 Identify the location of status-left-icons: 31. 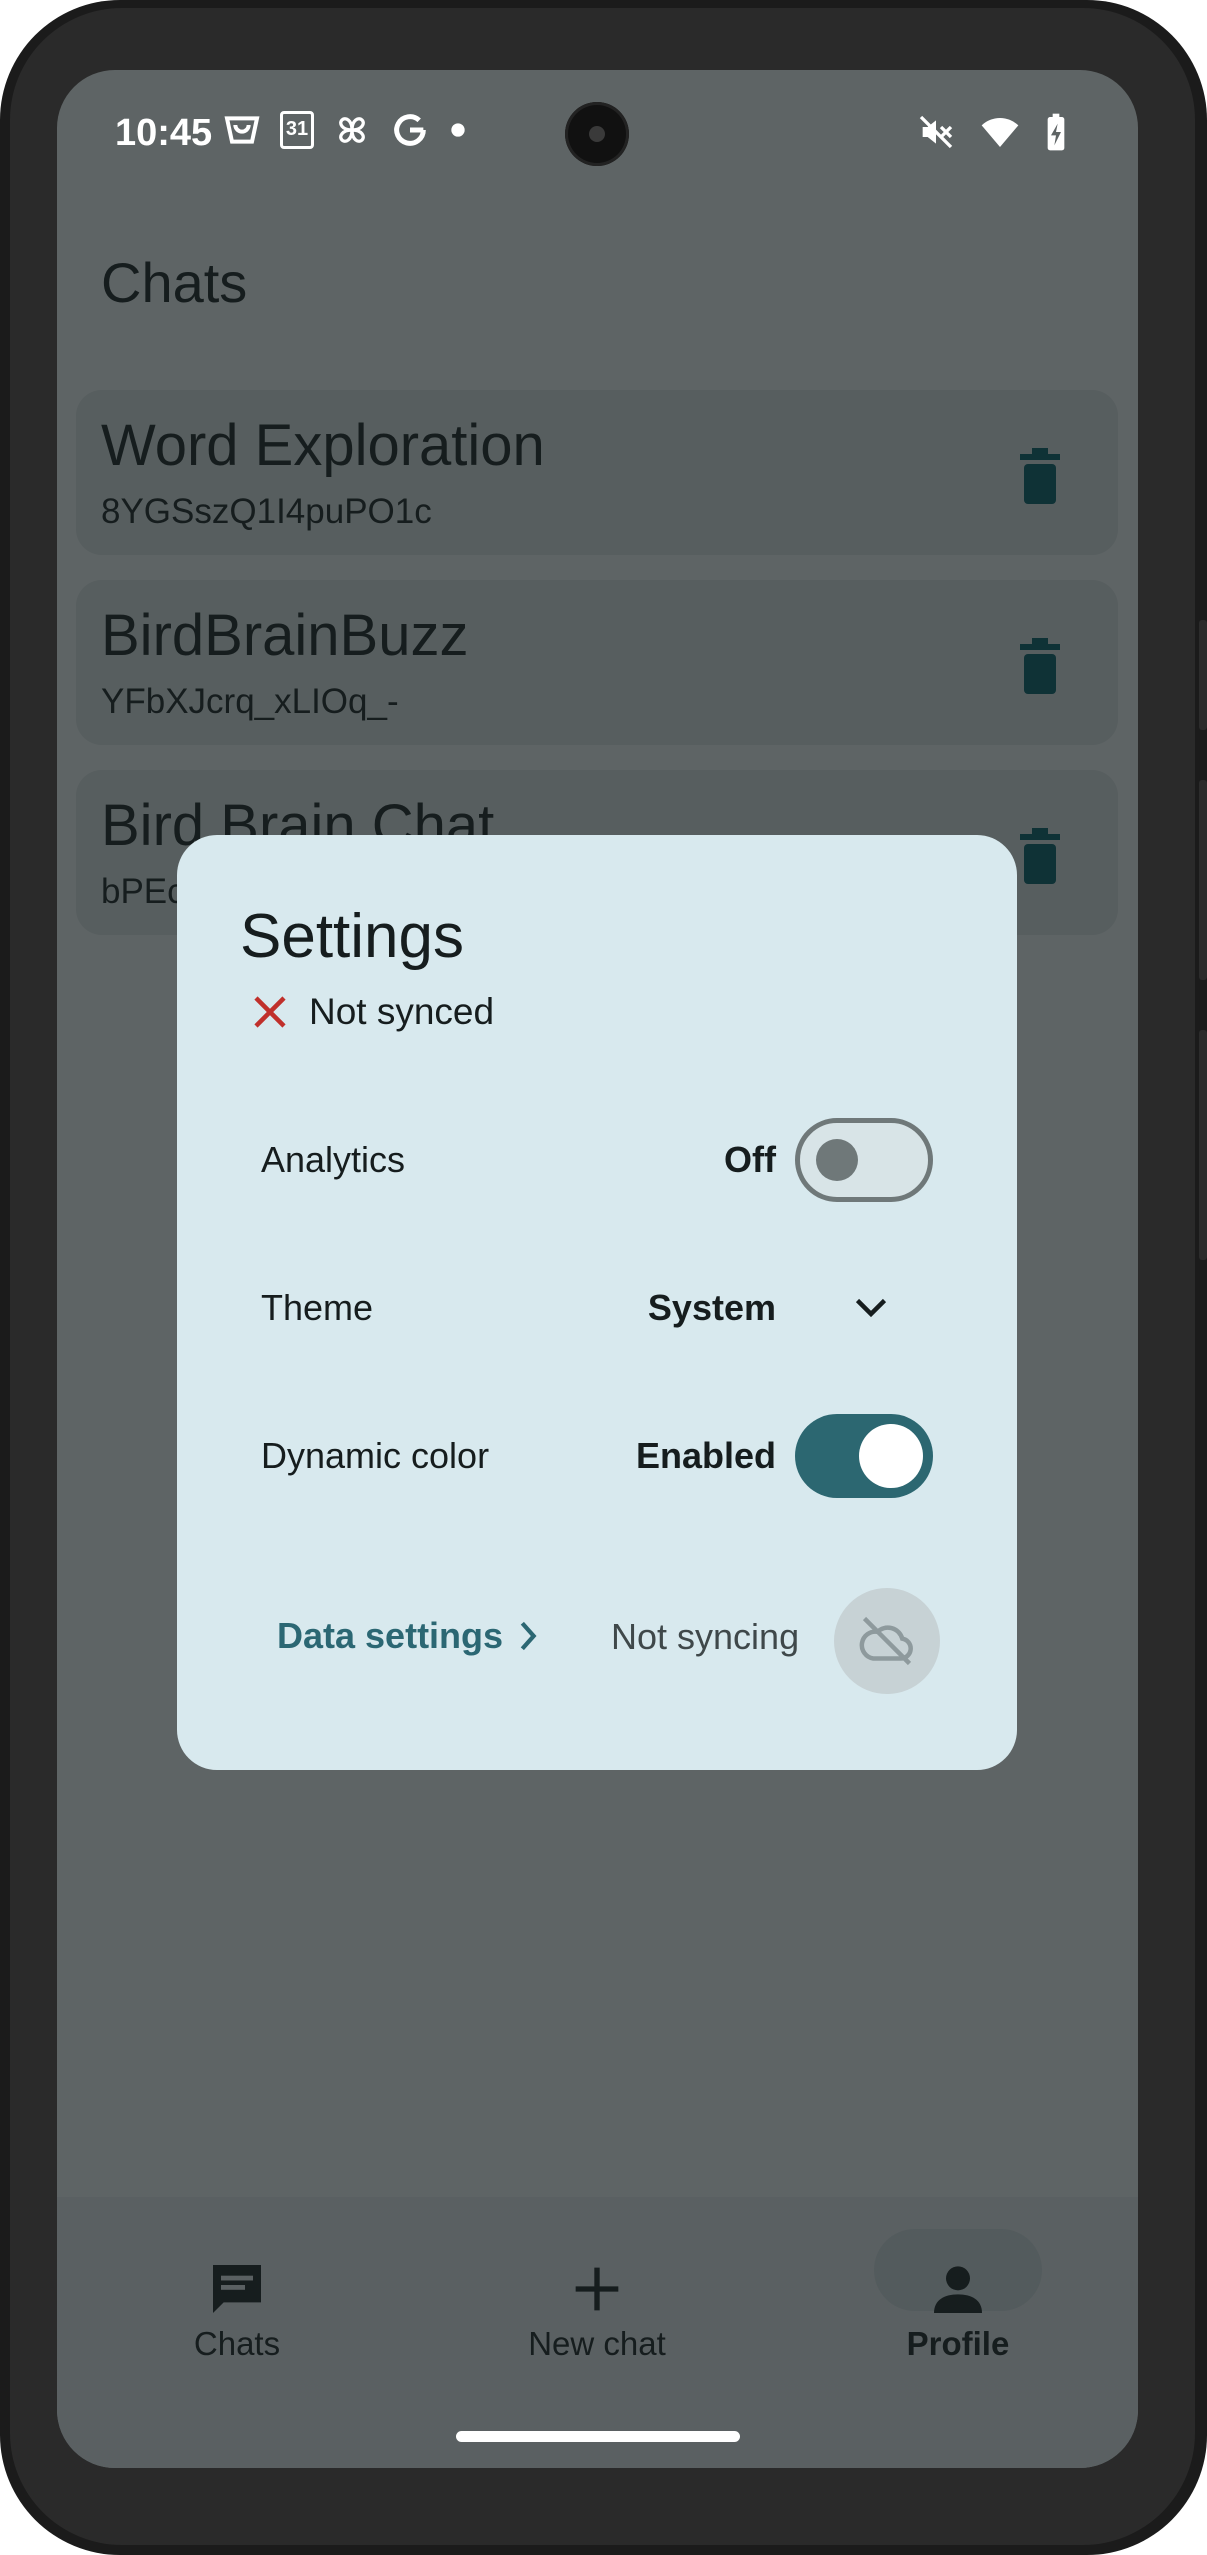
(345, 130).